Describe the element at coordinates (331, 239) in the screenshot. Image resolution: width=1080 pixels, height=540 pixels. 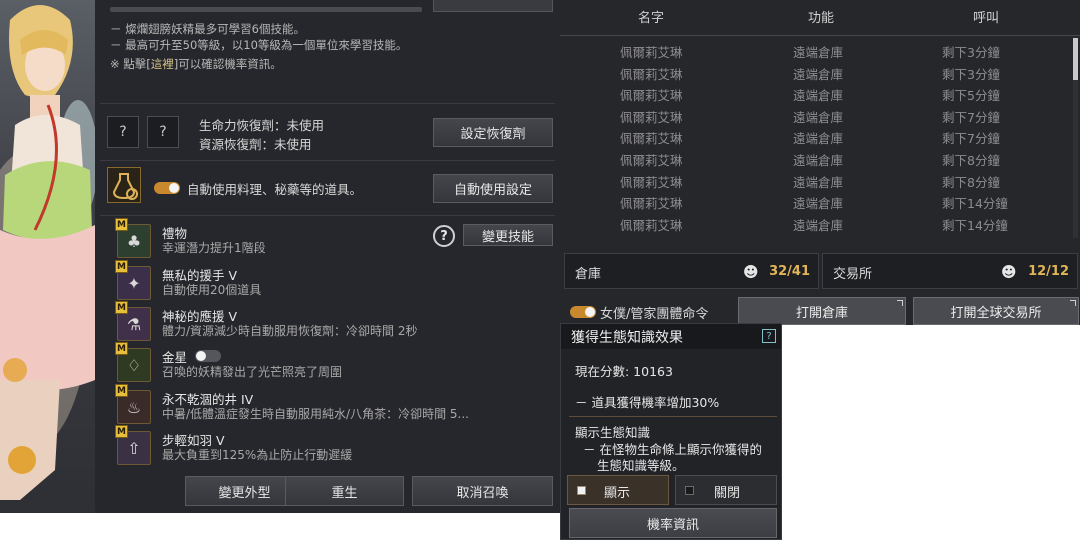
I see `skill-item-gift: M ♣ 禮物 幸運潛力提升1階段` at that location.